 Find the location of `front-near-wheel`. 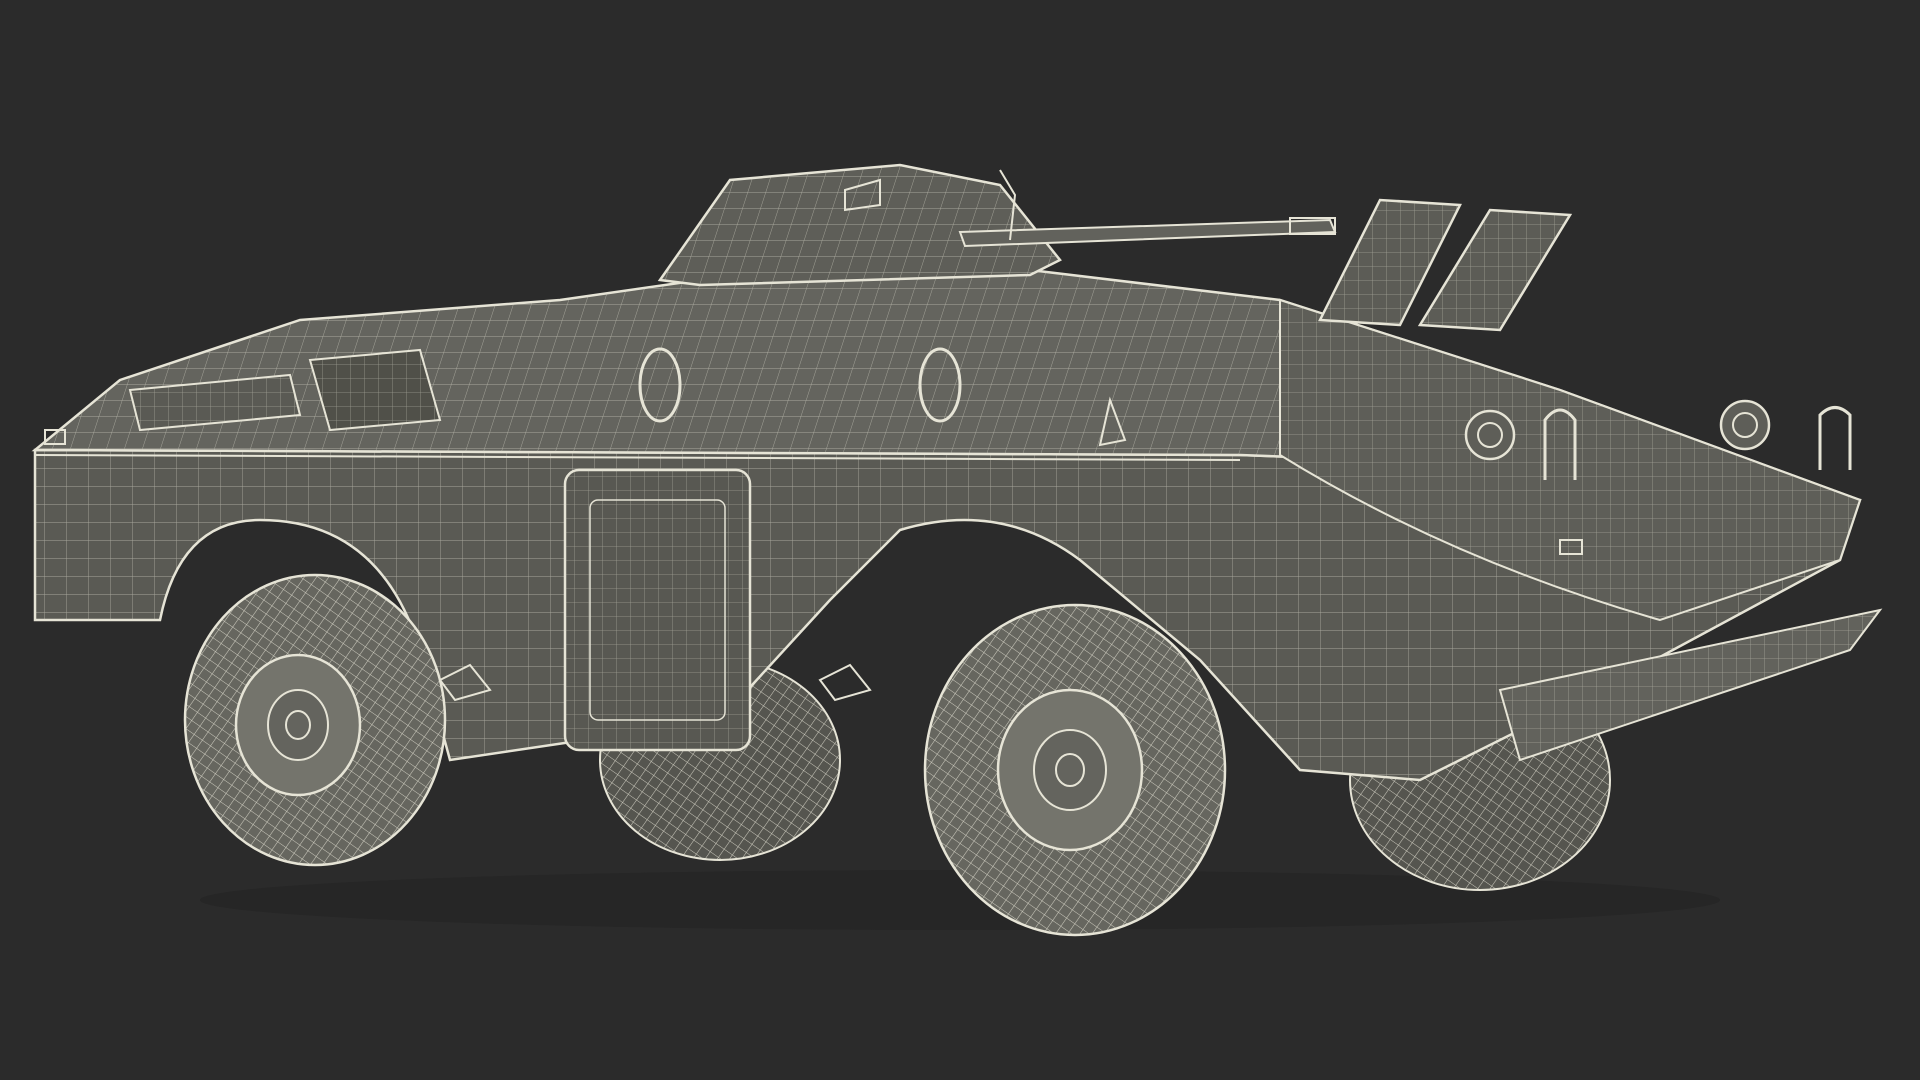

front-near-wheel is located at coordinates (1075, 770).